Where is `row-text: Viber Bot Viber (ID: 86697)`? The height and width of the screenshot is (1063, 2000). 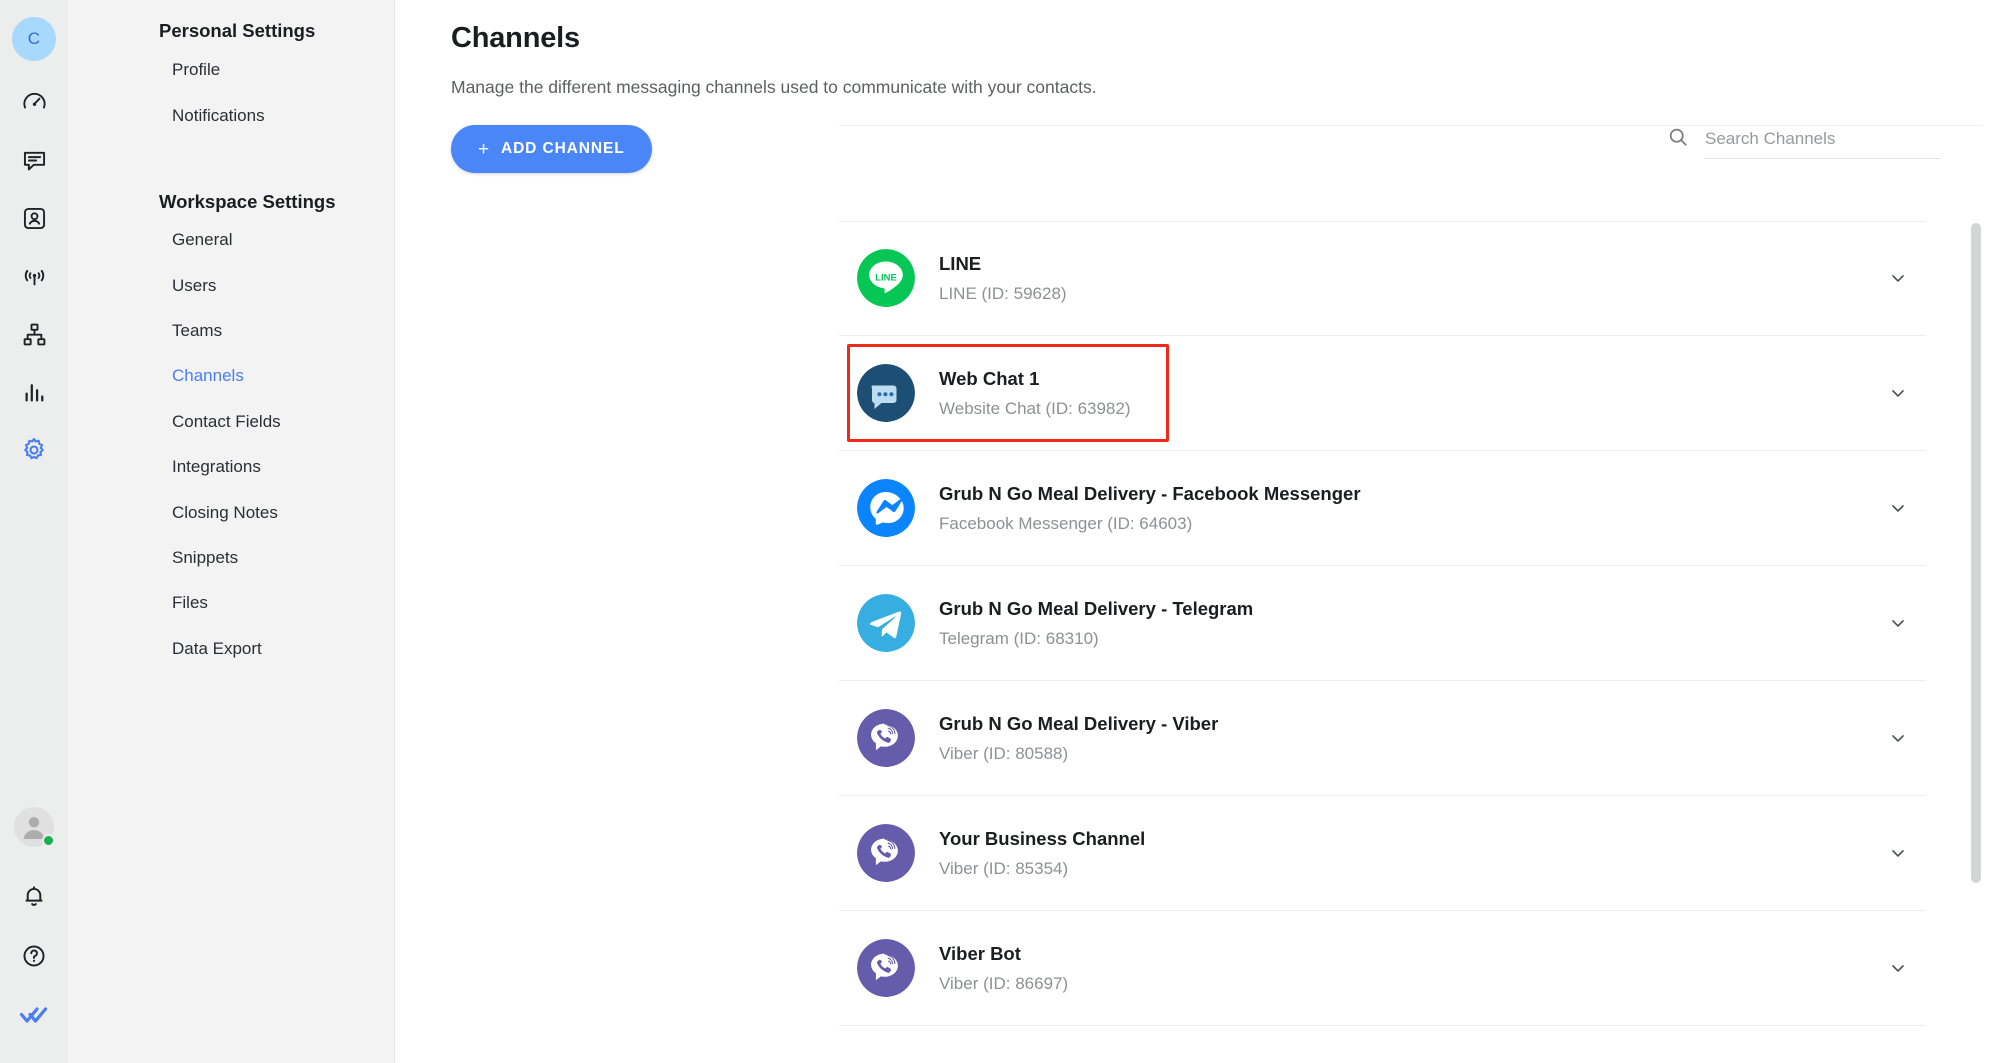
row-text: Viber Bot Viber (ID: 86697) is located at coordinates (1404, 968).